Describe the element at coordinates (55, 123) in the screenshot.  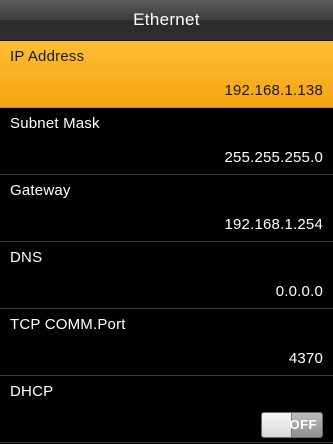
I see `setting-label: Subnet Mask` at that location.